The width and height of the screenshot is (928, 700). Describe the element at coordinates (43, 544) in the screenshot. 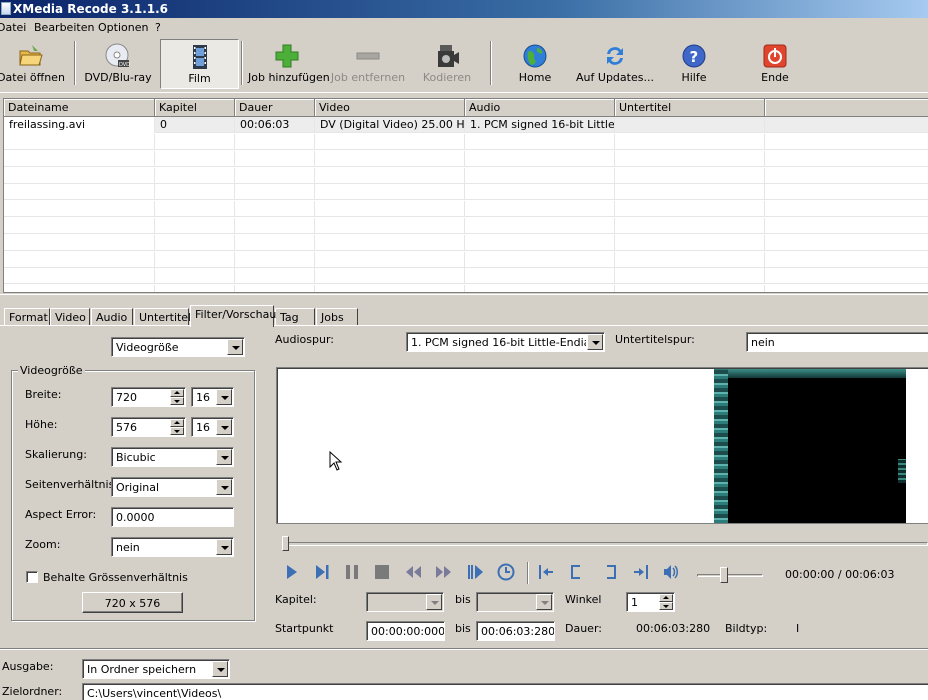

I see `zoom-label: Zoom:` at that location.